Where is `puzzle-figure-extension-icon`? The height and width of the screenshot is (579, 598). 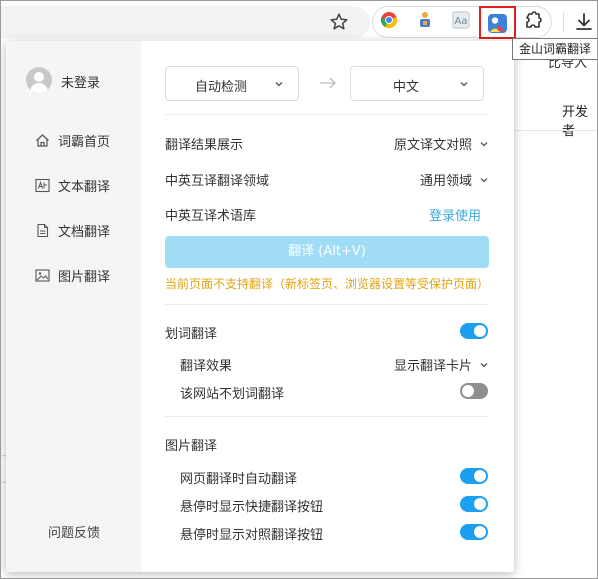
puzzle-figure-extension-icon is located at coordinates (425, 20).